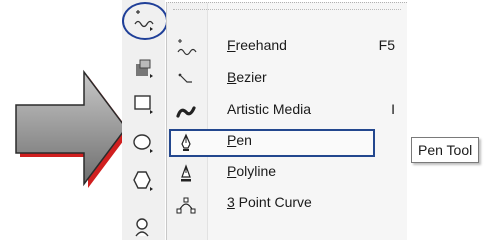 The height and width of the screenshot is (240, 503). I want to click on 3-point-curve-icon, so click(186, 205).